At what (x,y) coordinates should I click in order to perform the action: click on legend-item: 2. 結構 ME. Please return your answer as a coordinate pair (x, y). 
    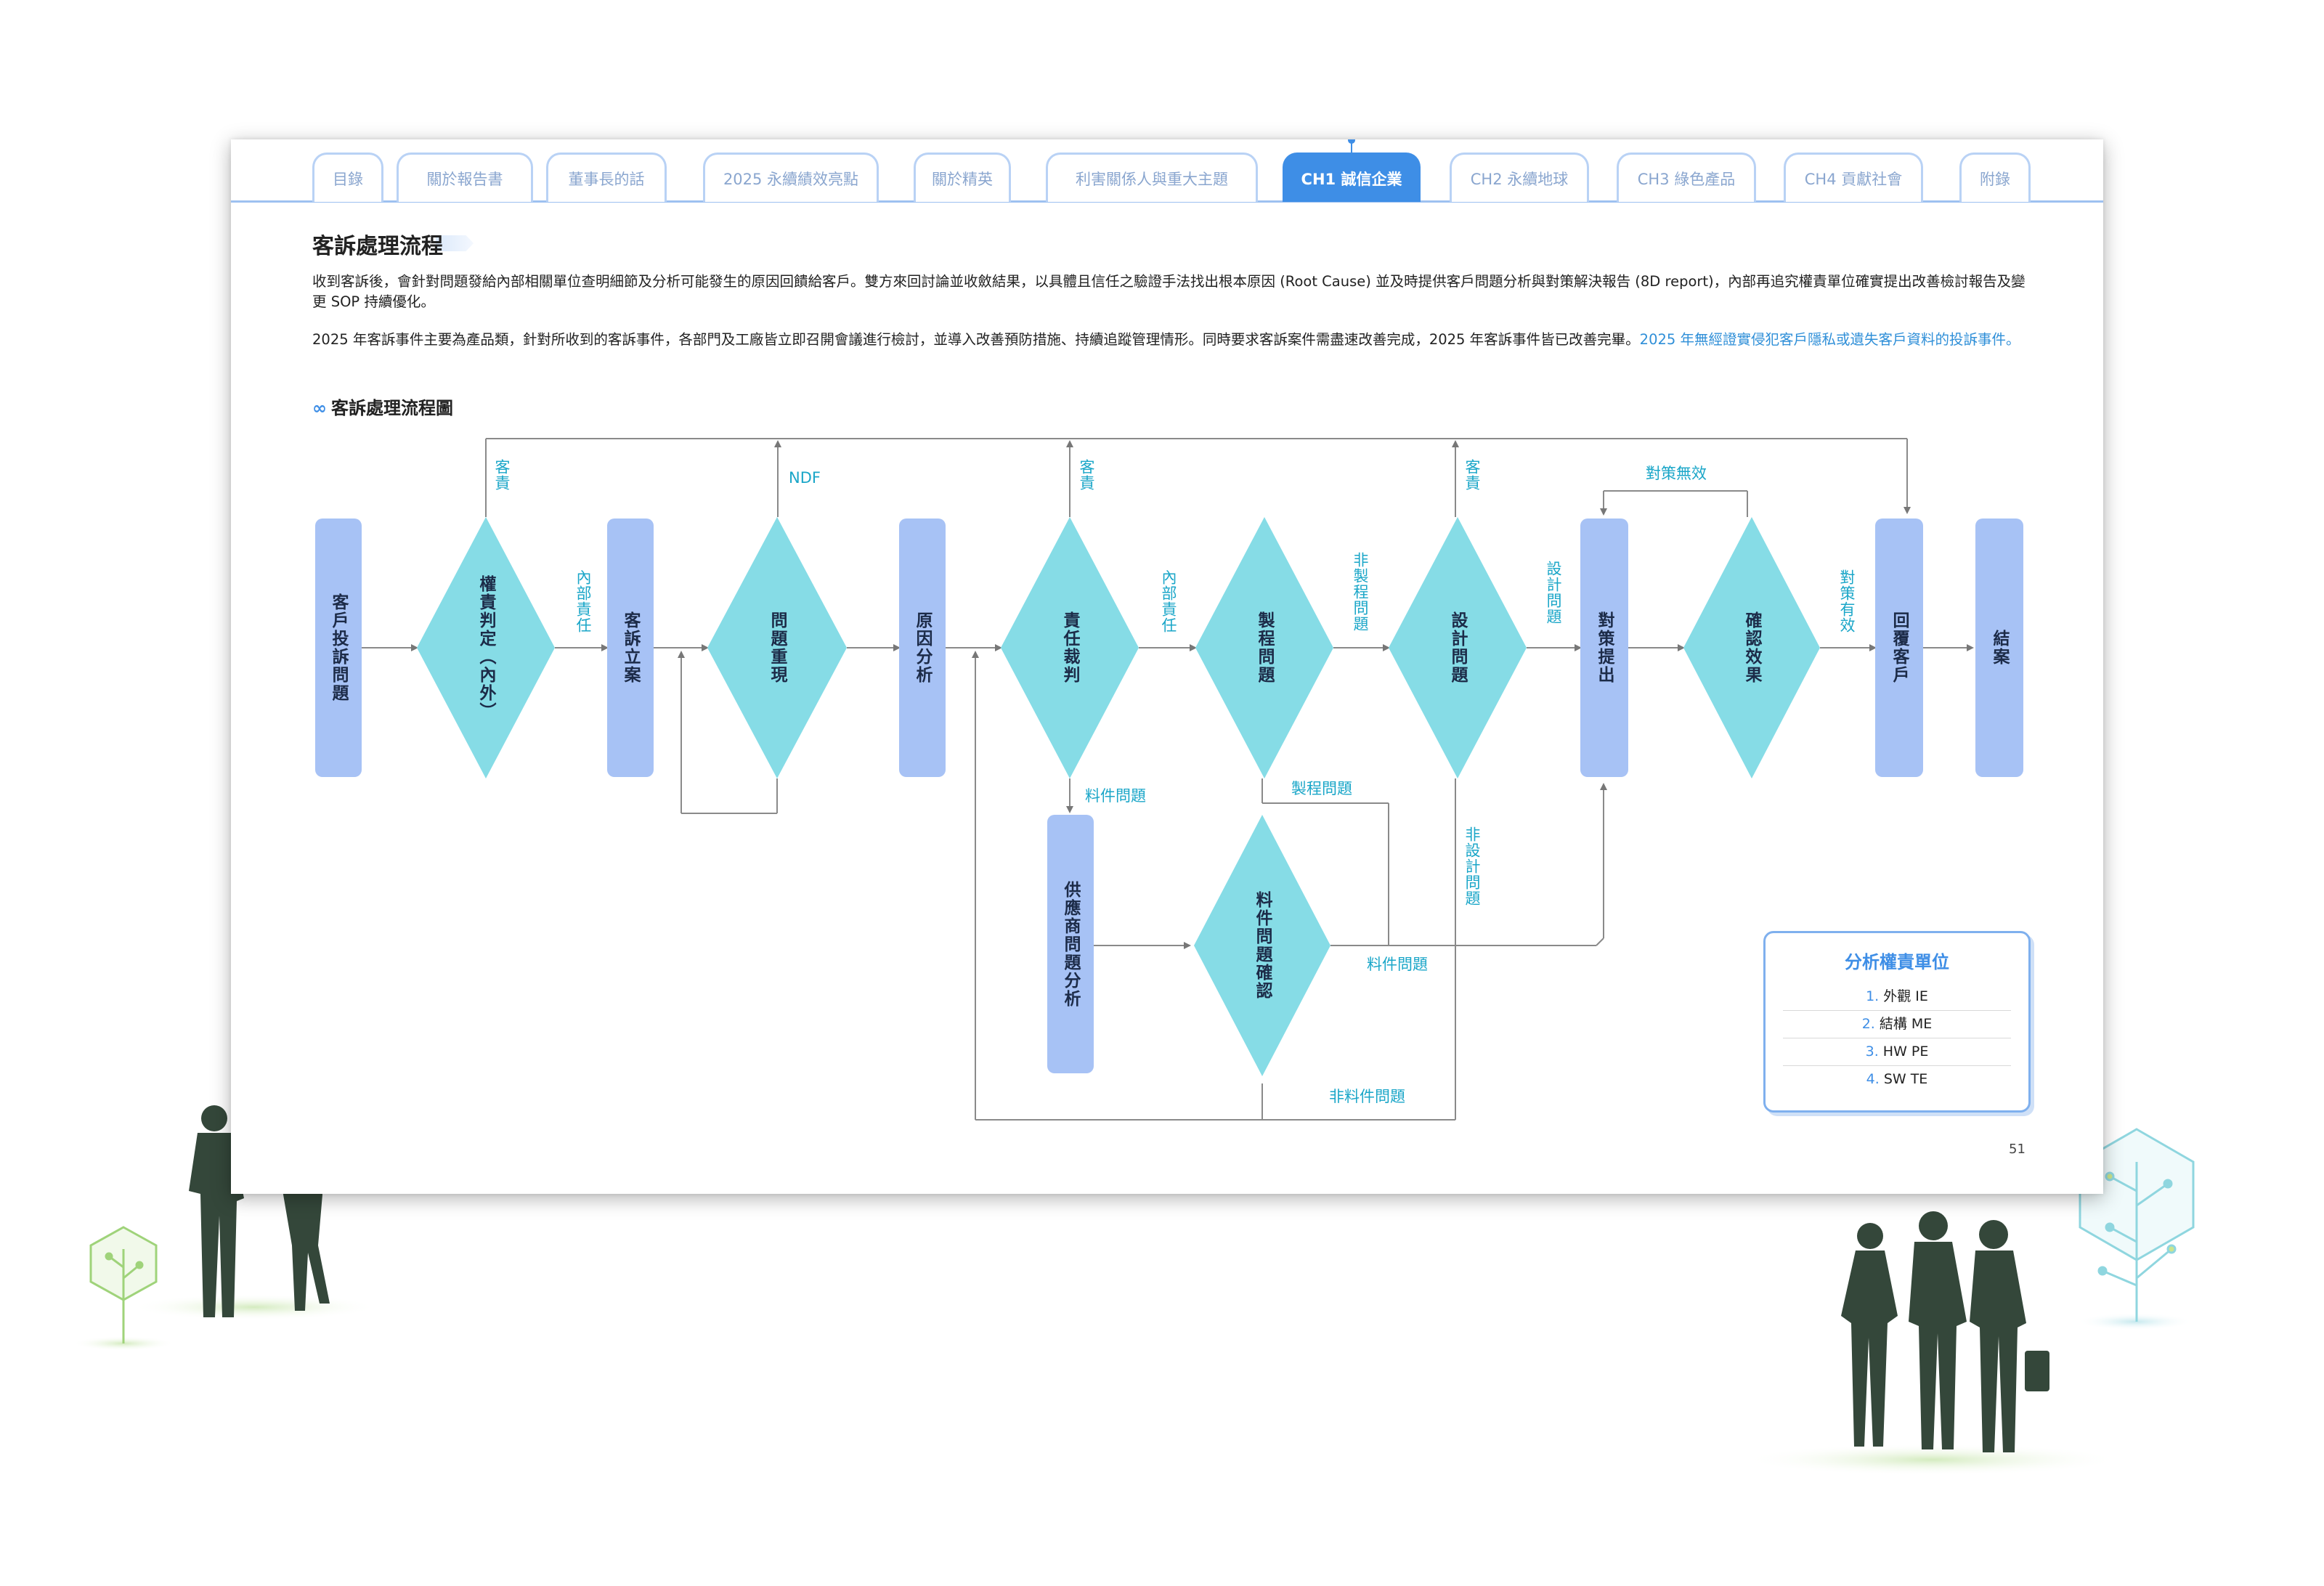
    Looking at the image, I should click on (1897, 1024).